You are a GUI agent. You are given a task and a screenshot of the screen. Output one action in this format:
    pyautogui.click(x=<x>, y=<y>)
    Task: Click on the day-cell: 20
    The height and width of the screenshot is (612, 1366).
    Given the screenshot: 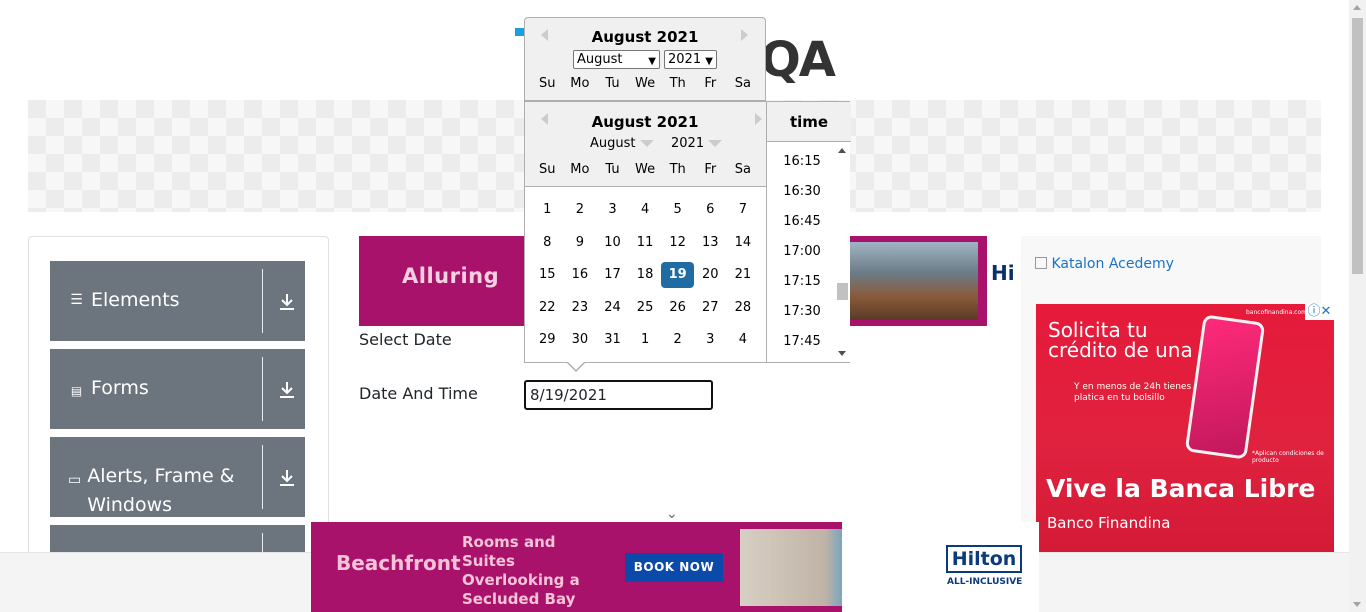 What is the action you would take?
    pyautogui.click(x=710, y=275)
    